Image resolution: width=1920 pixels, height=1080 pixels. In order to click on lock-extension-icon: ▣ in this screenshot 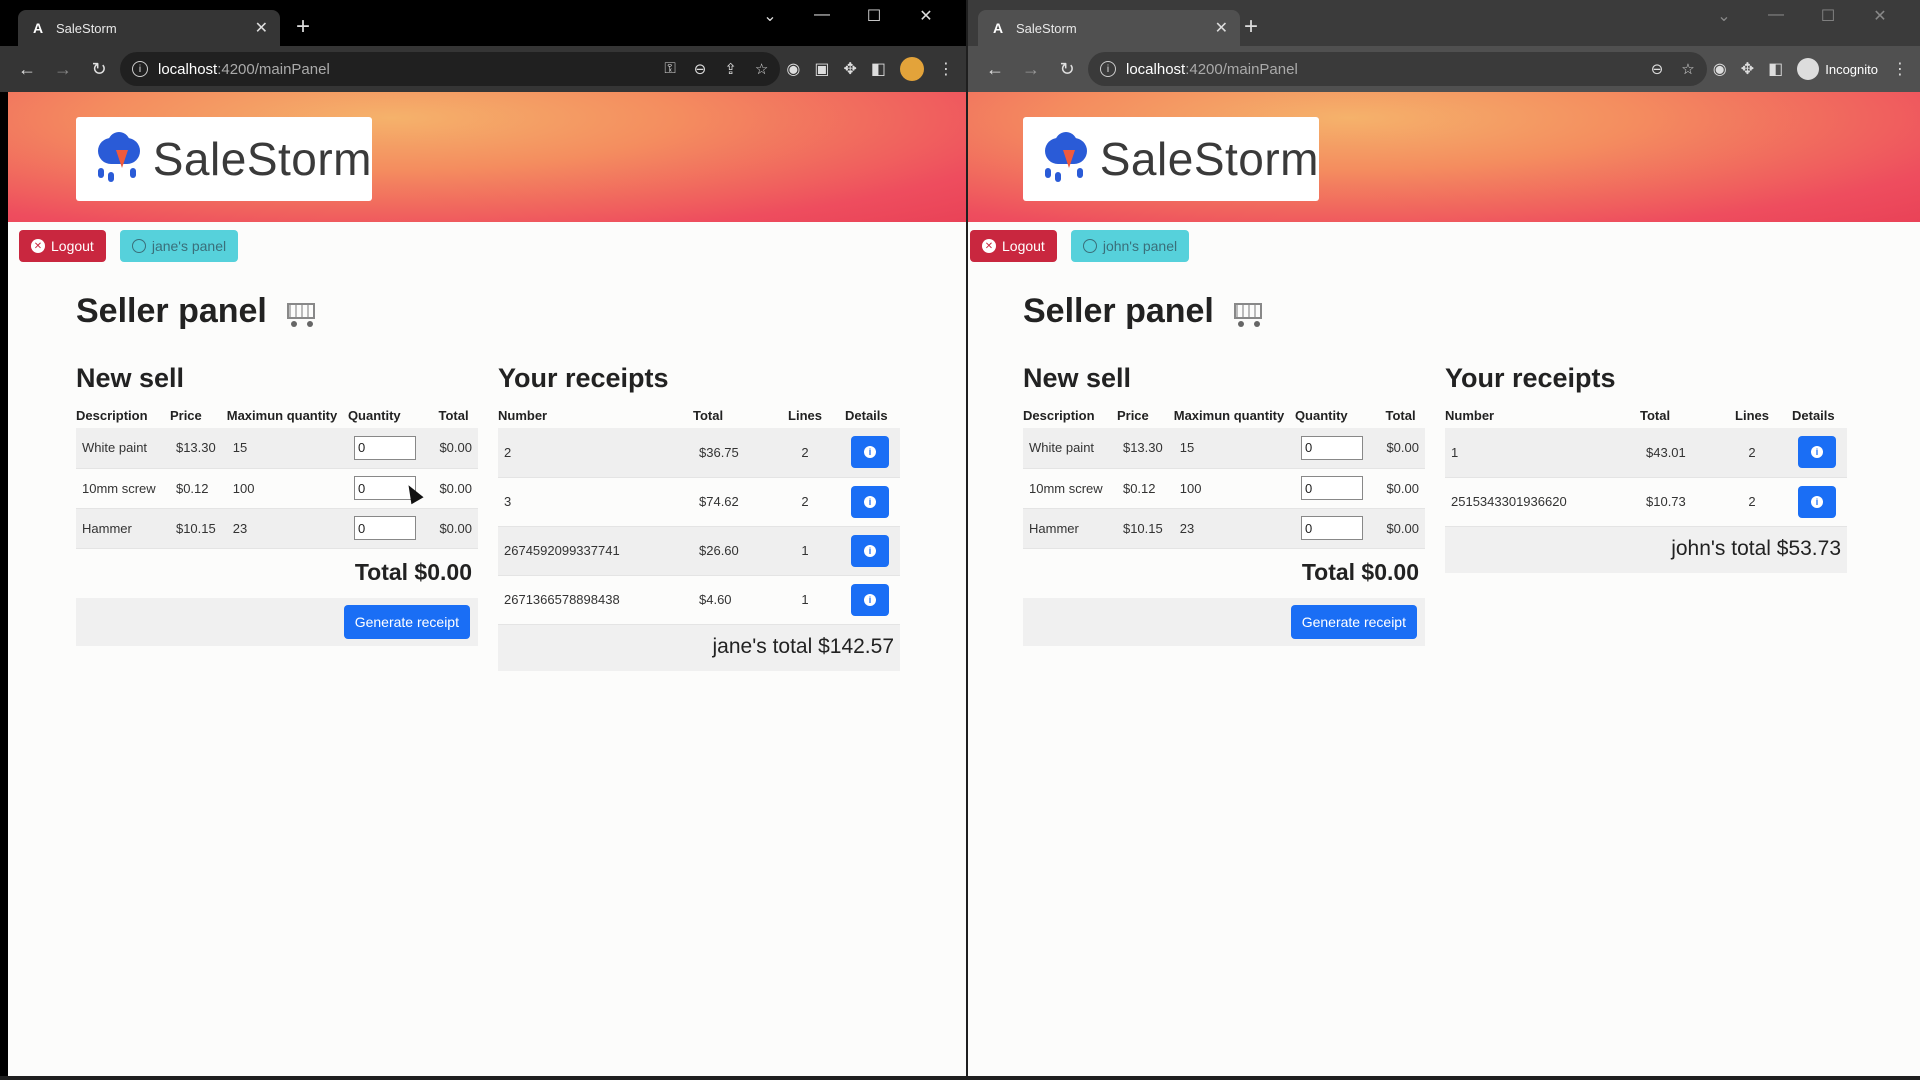, I will do `click(821, 69)`.